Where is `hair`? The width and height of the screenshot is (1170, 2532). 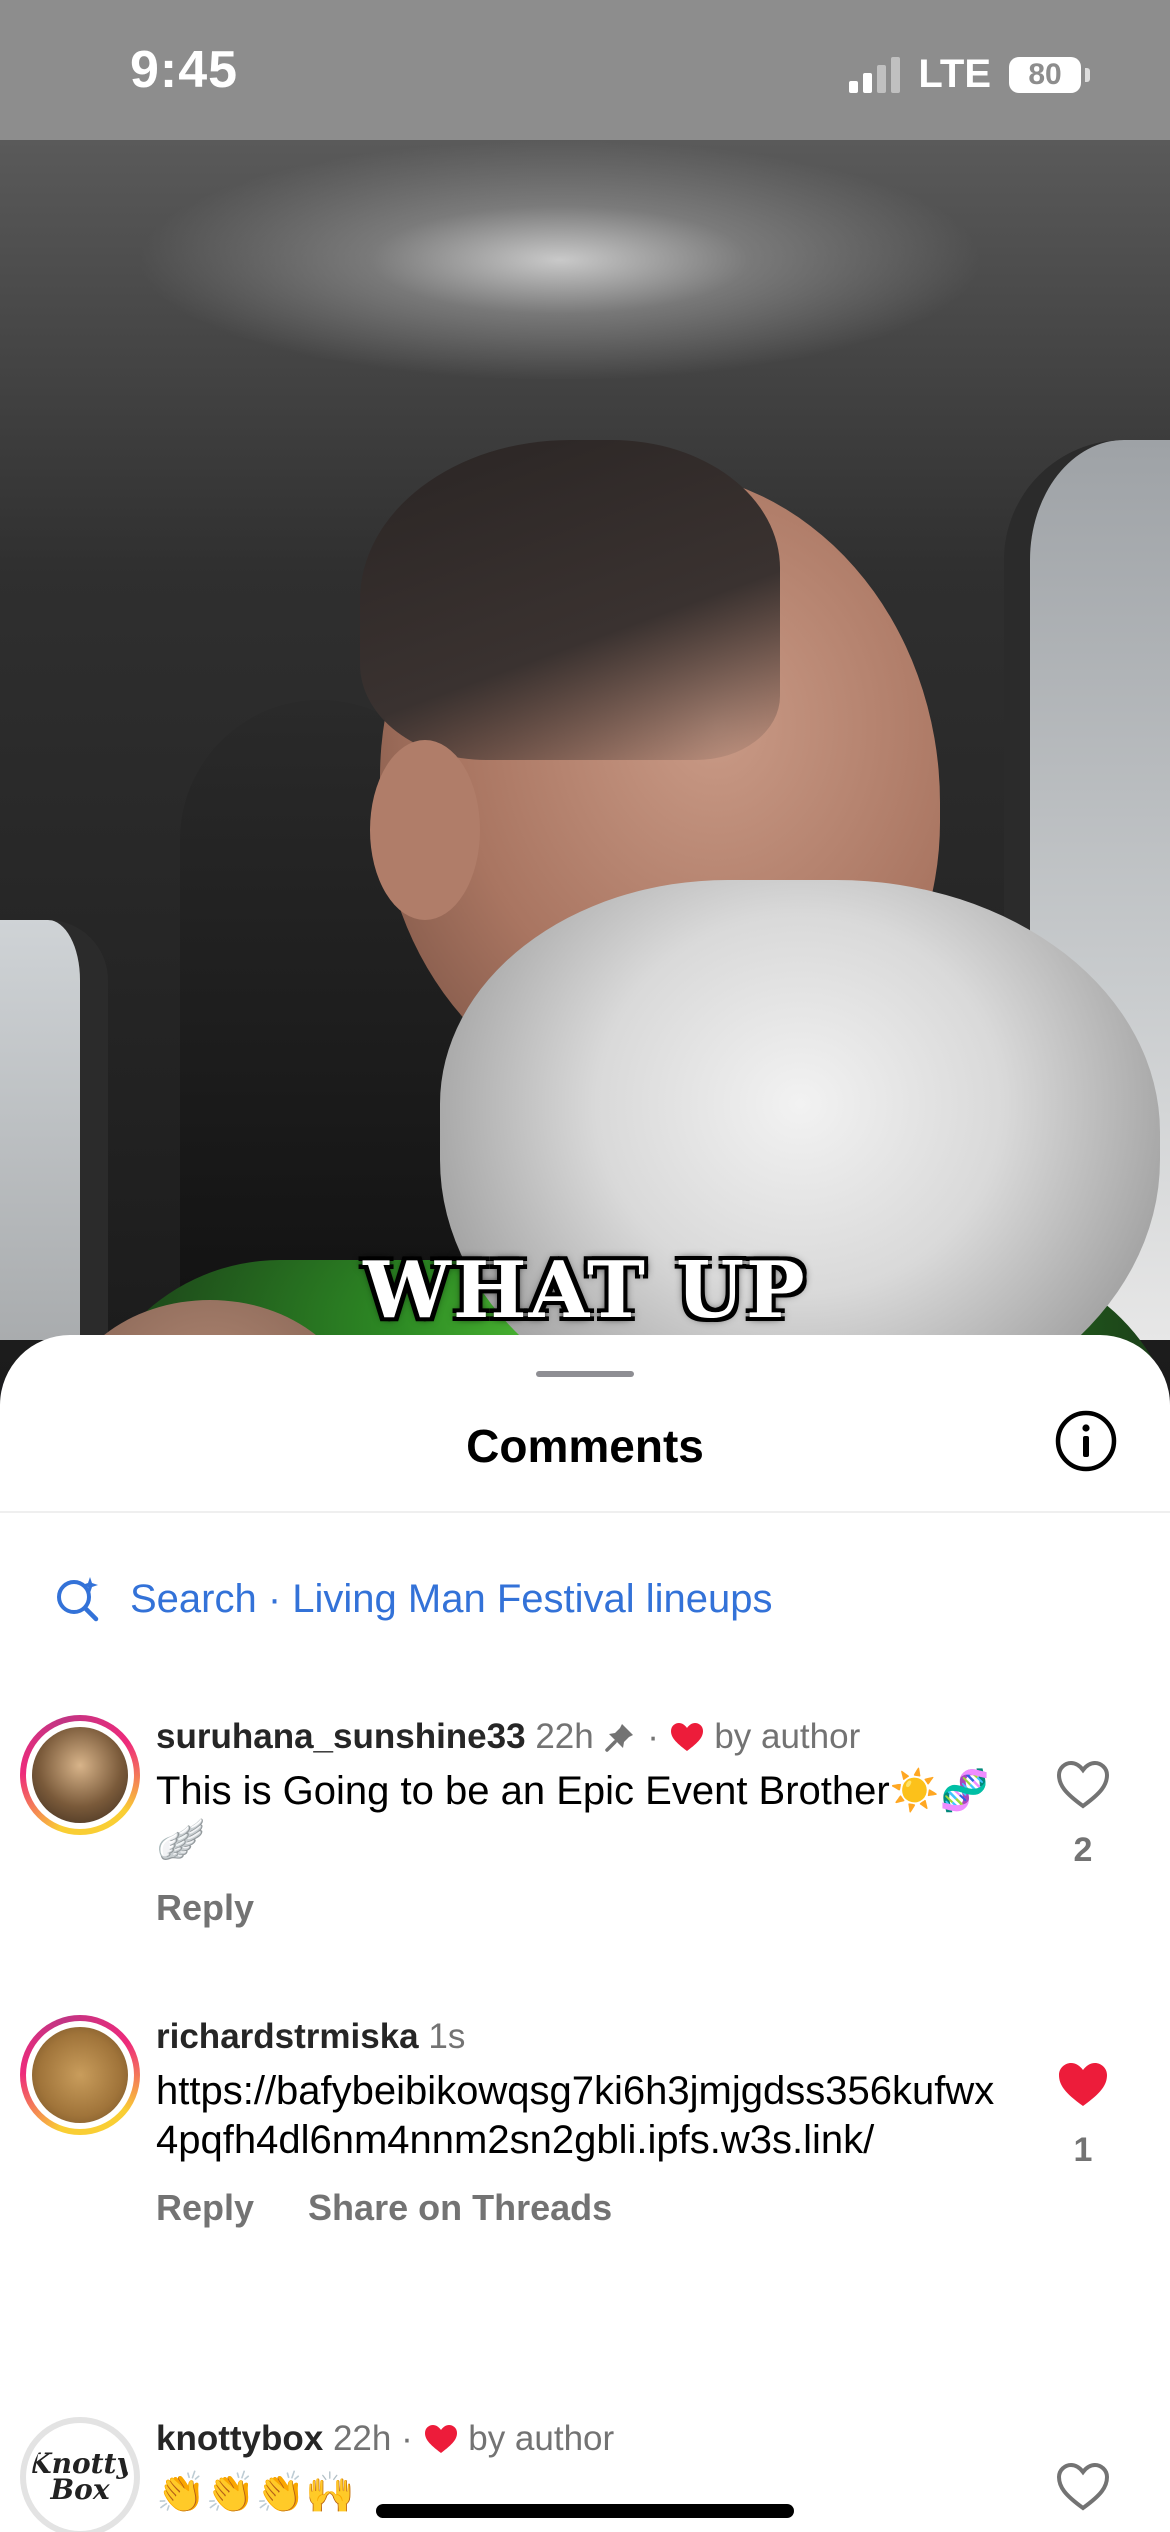
hair is located at coordinates (570, 600).